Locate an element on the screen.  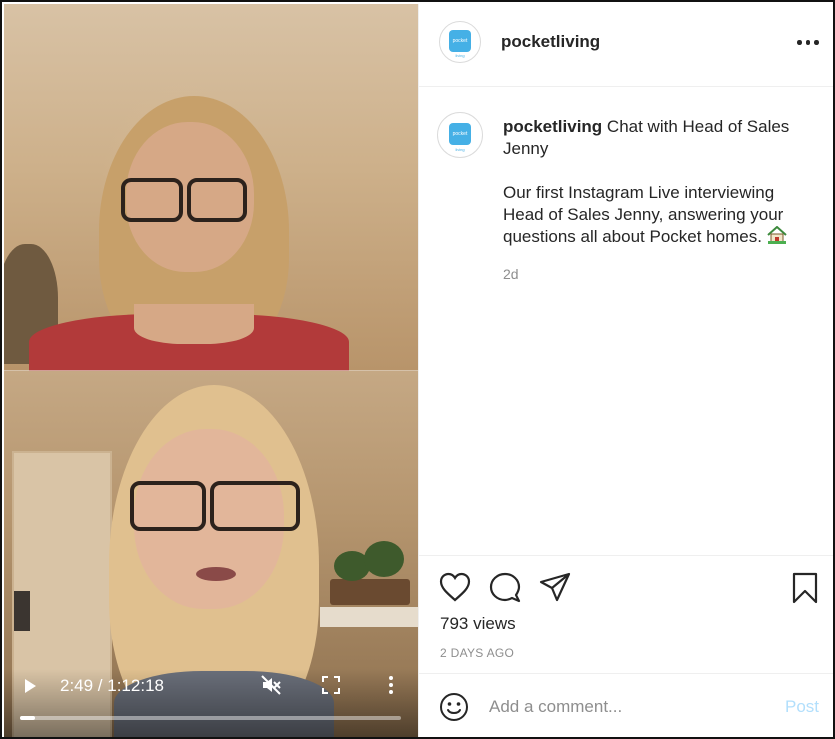
door-handle is located at coordinates (22, 611).